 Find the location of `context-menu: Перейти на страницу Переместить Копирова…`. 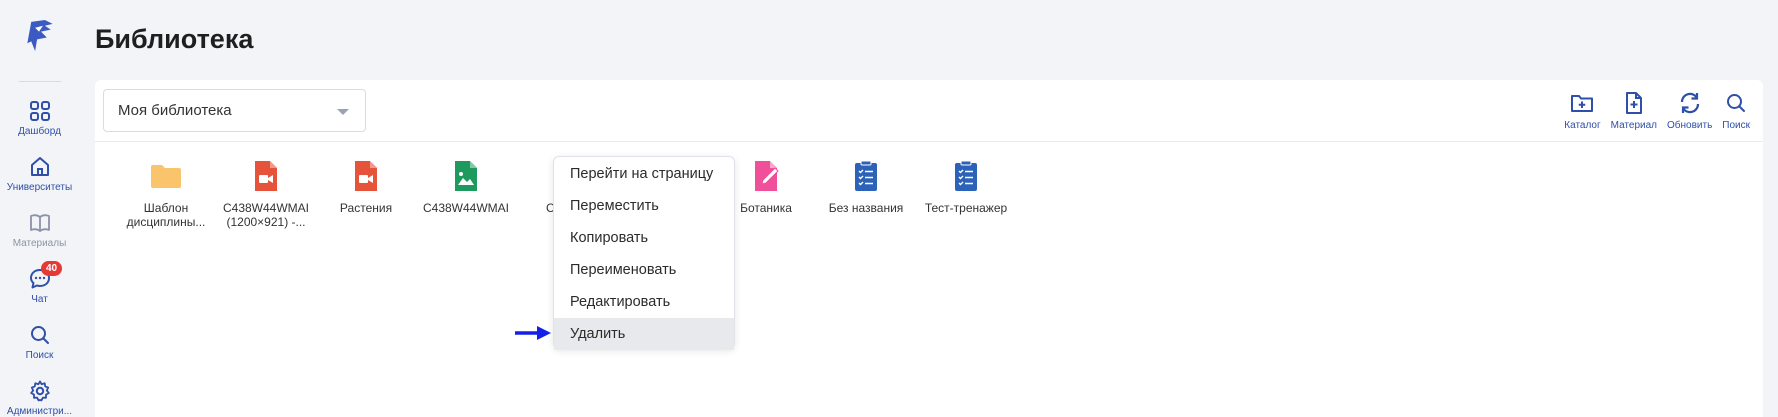

context-menu: Перейти на страницу Переместить Копирова… is located at coordinates (644, 253).